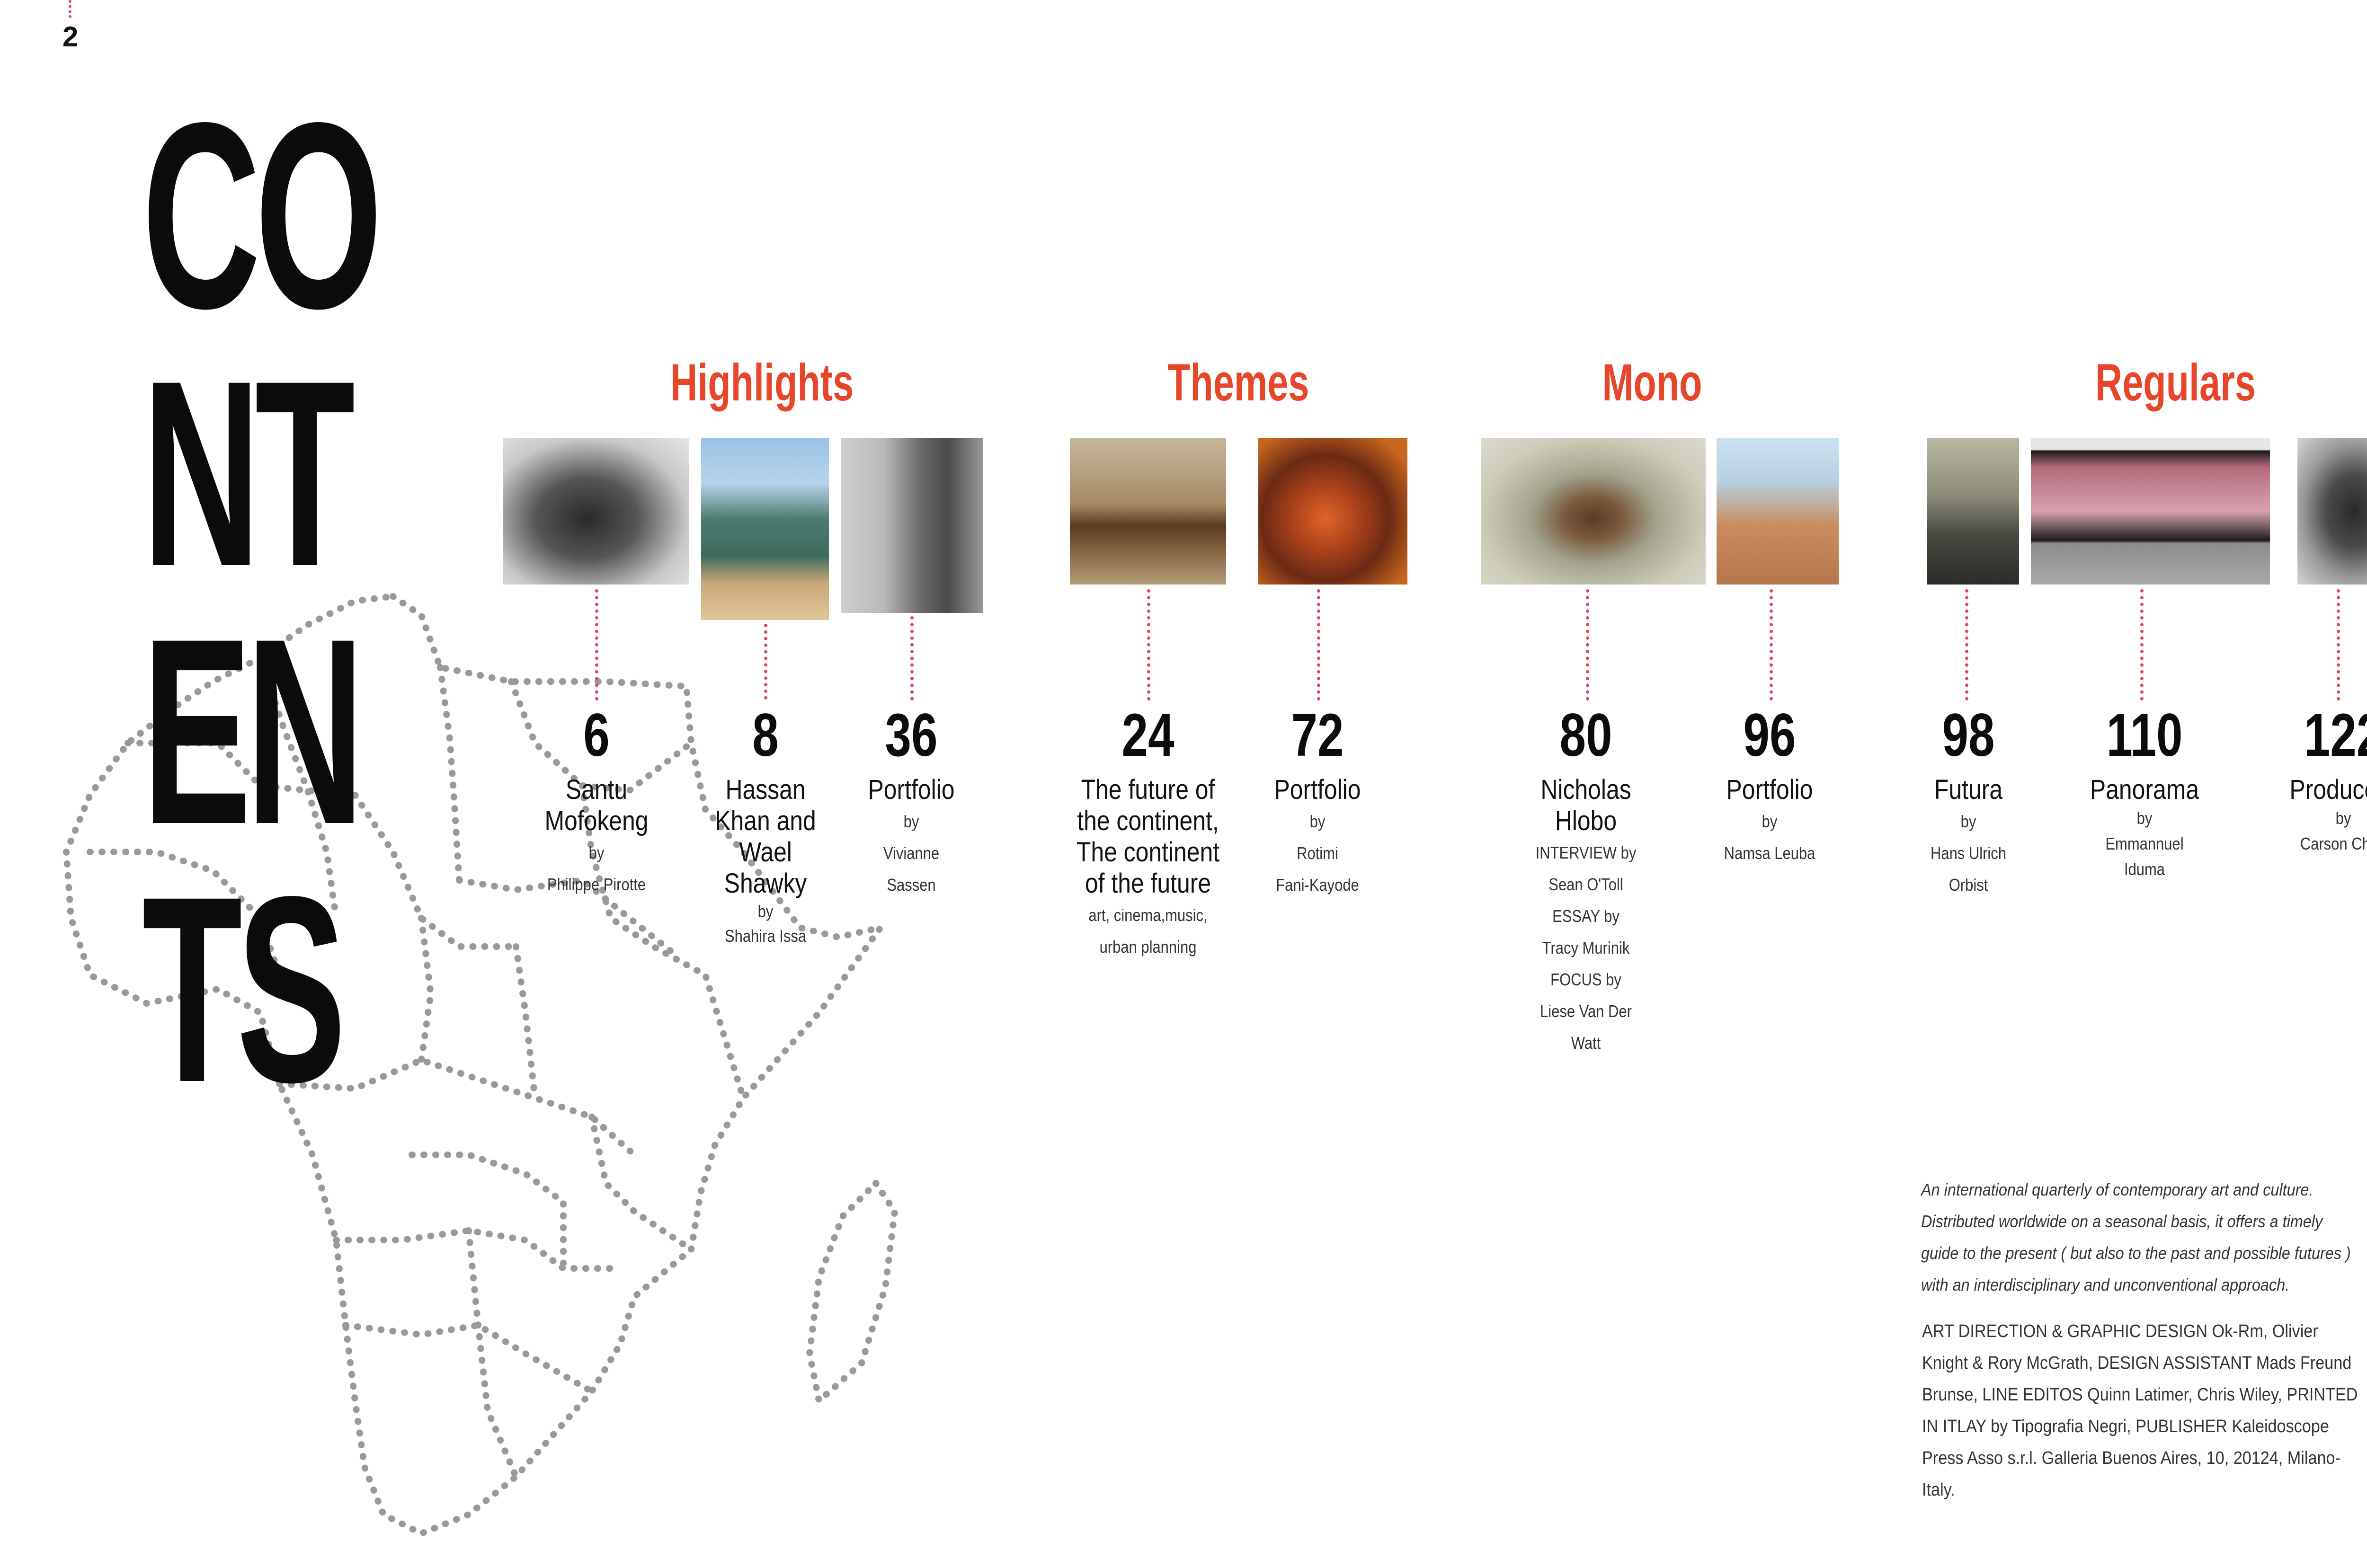 The height and width of the screenshot is (1568, 2367). Describe the element at coordinates (765, 936) in the screenshot. I see `entry-credit-line: Shahira Issa` at that location.